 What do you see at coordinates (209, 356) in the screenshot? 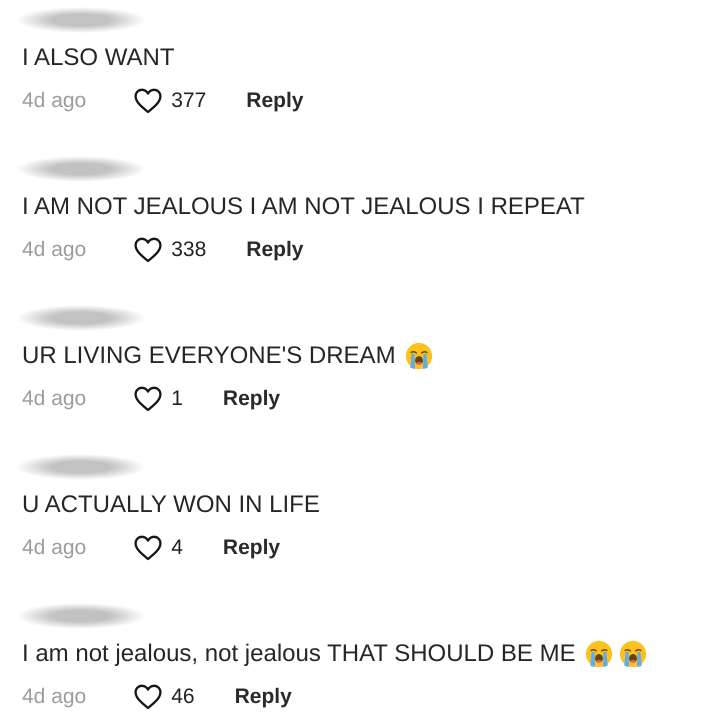
I see `comment-text: UR LIVING EVERYONE'S DREAM` at bounding box center [209, 356].